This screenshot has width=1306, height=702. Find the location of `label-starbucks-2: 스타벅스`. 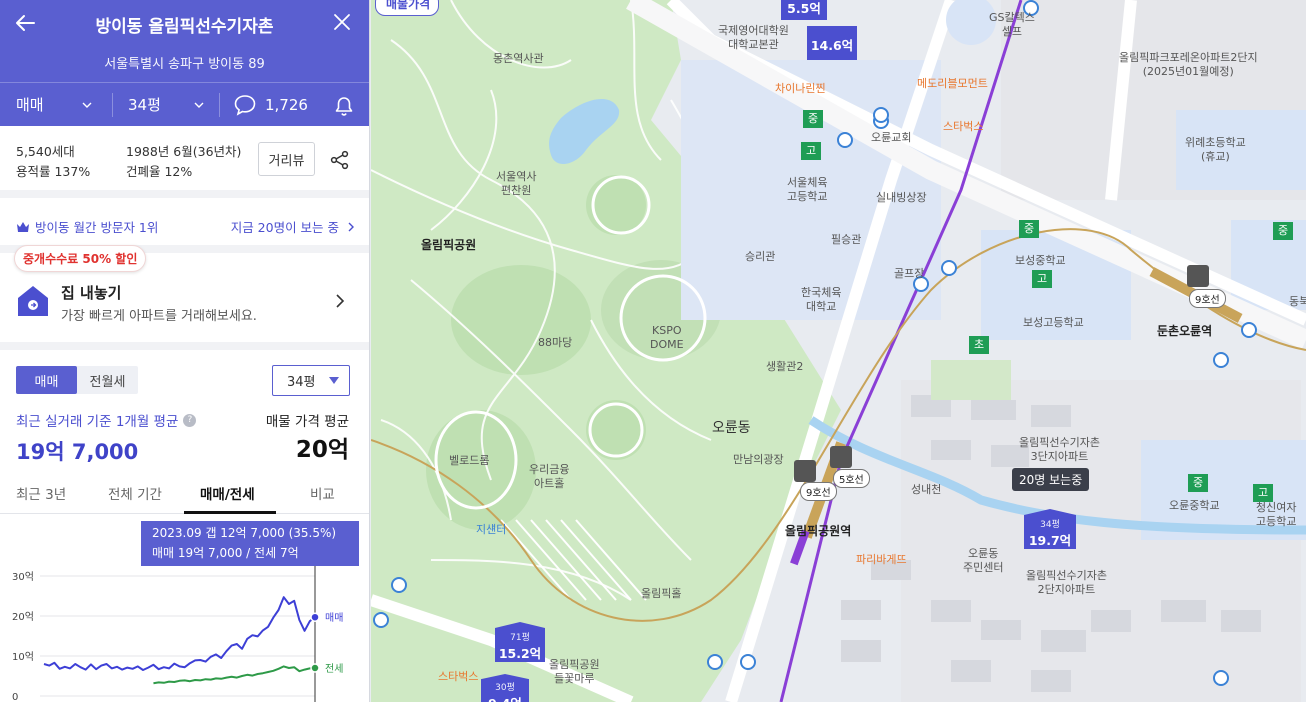

label-starbucks-2: 스타벅스 is located at coordinates (963, 126).